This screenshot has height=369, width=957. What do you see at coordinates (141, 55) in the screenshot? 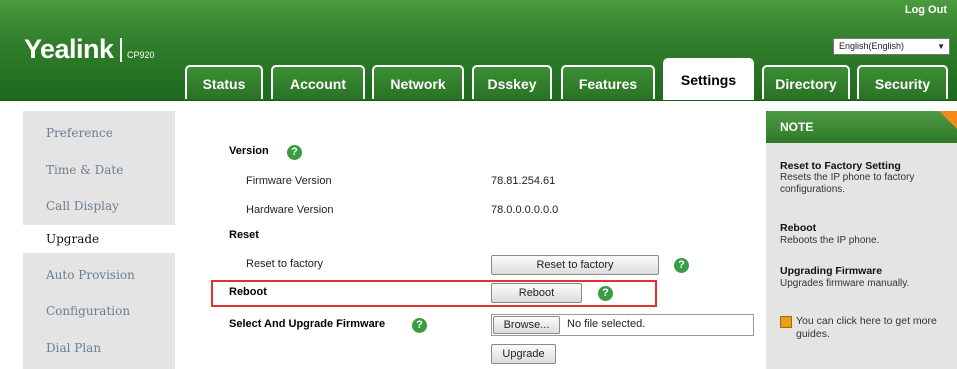
I see `model-label: CP920` at bounding box center [141, 55].